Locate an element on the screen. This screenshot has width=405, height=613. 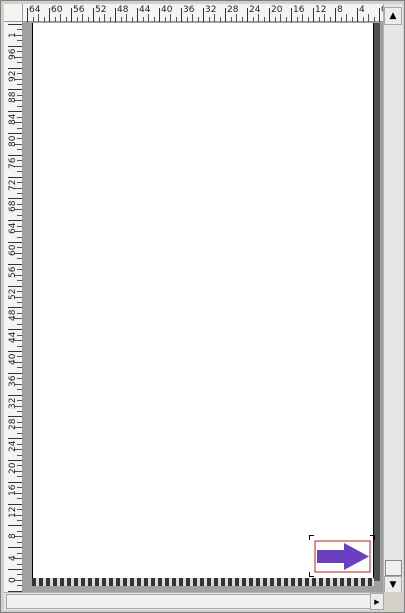
page-bottom-edge is located at coordinates (203, 582).